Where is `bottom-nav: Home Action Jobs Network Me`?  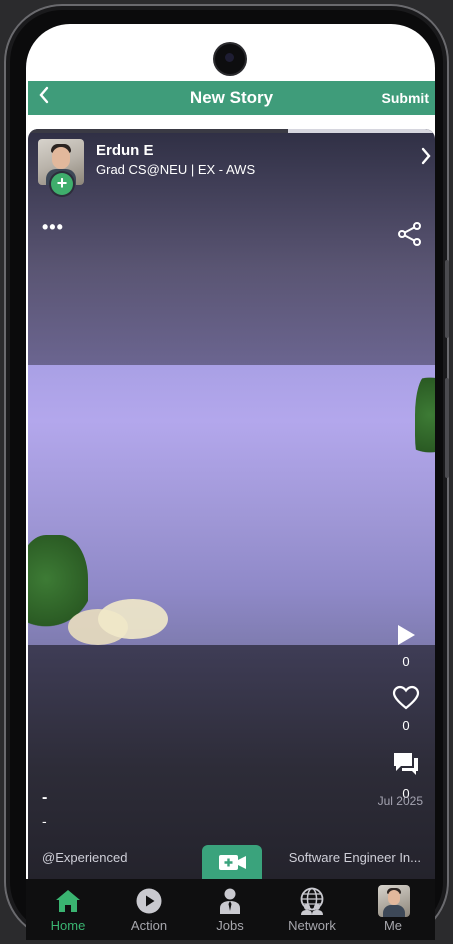
bottom-nav: Home Action Jobs Network Me is located at coordinates (230, 909).